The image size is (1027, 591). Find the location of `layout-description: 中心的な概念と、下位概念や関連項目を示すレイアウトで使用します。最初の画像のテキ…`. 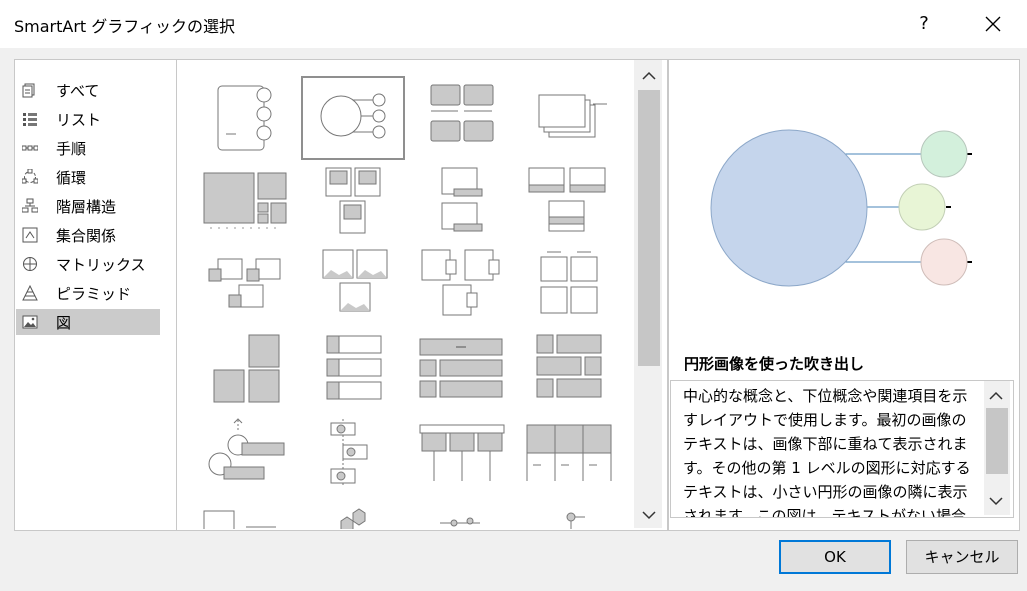

layout-description: 中心的な概念と、下位概念や関連項目を示すレイアウトで使用します。最初の画像のテキ… is located at coordinates (827, 452).